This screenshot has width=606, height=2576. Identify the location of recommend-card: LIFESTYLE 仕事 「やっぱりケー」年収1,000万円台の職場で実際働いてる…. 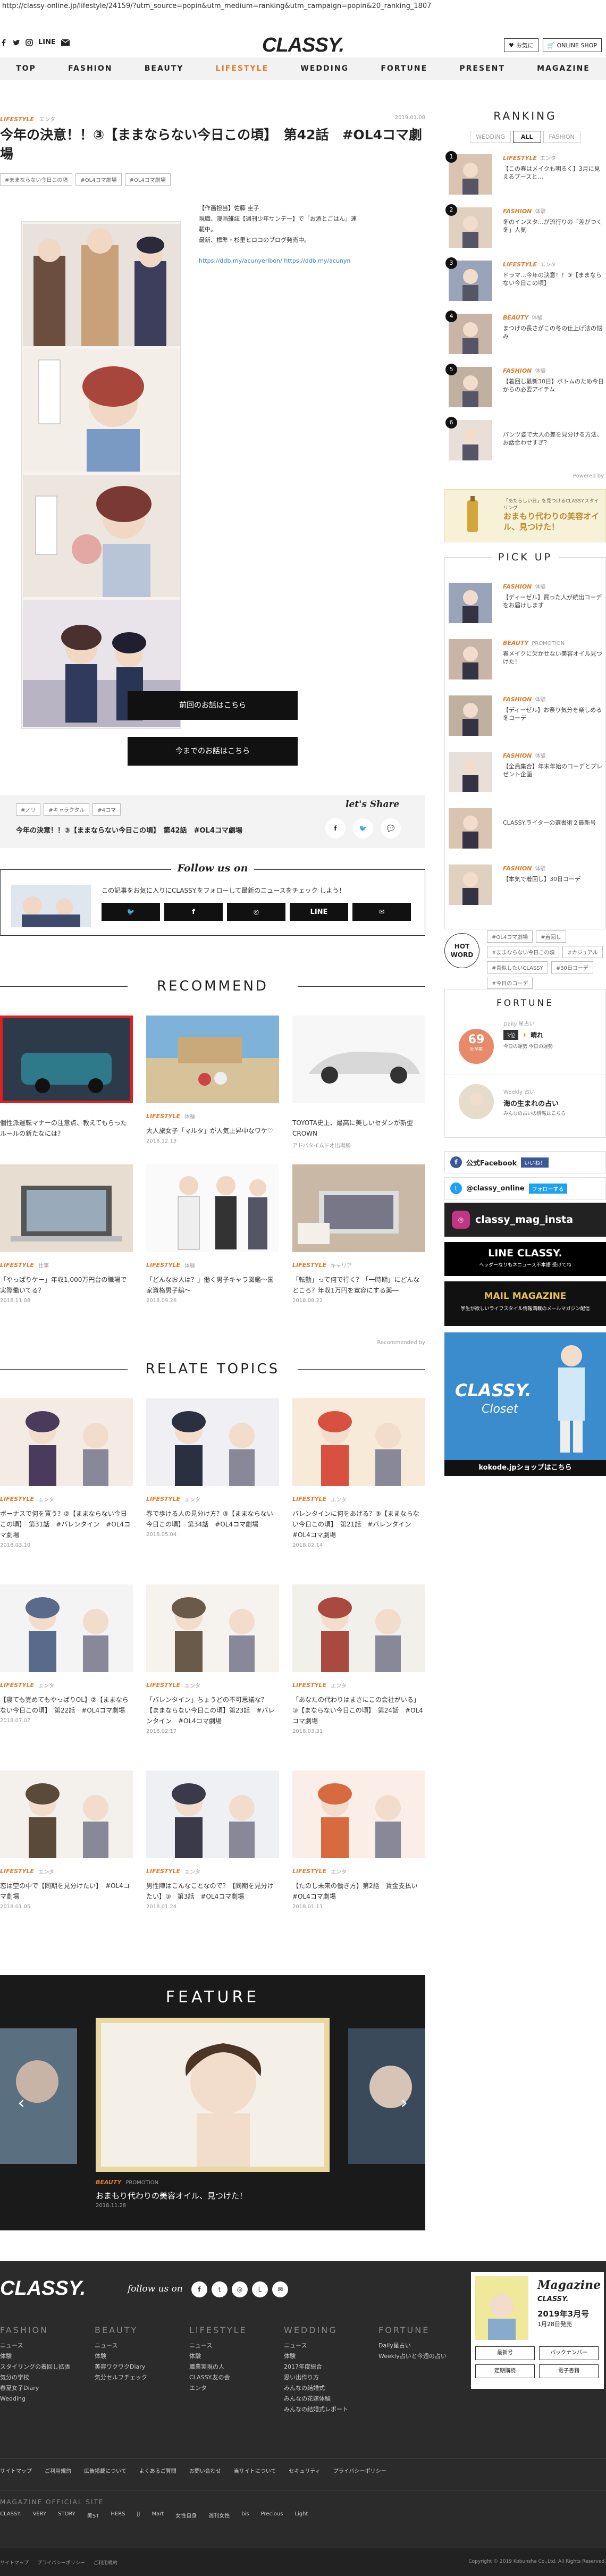
(66, 1234).